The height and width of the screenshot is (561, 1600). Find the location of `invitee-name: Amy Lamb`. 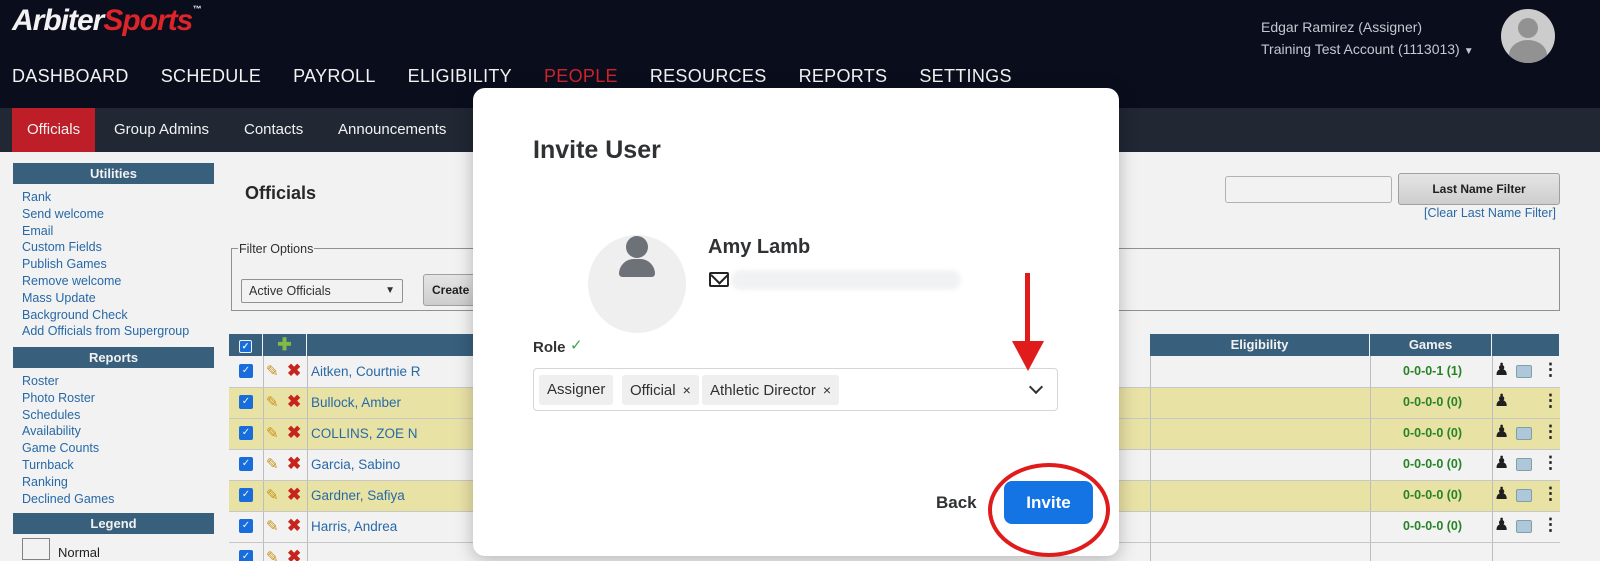

invitee-name: Amy Lamb is located at coordinates (759, 247).